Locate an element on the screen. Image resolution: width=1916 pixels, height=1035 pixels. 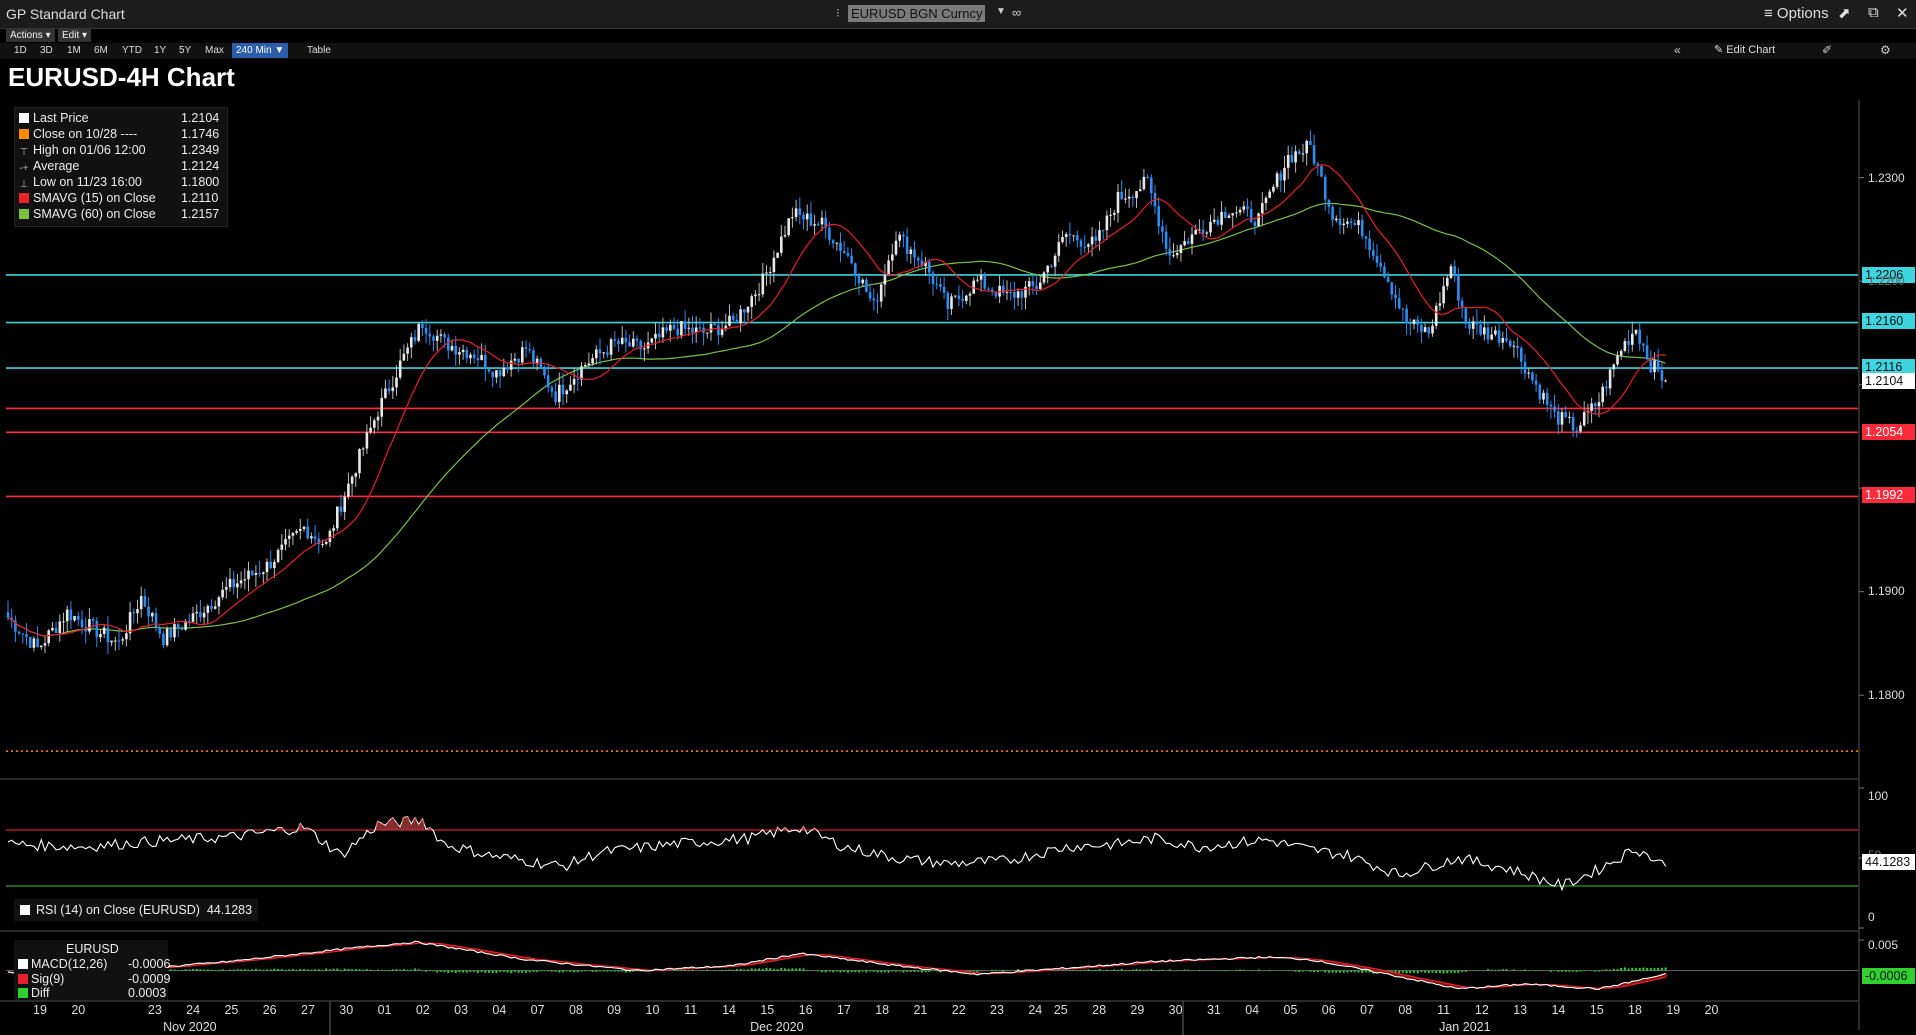
gear-icon: ⚙ is located at coordinates (1885, 50).